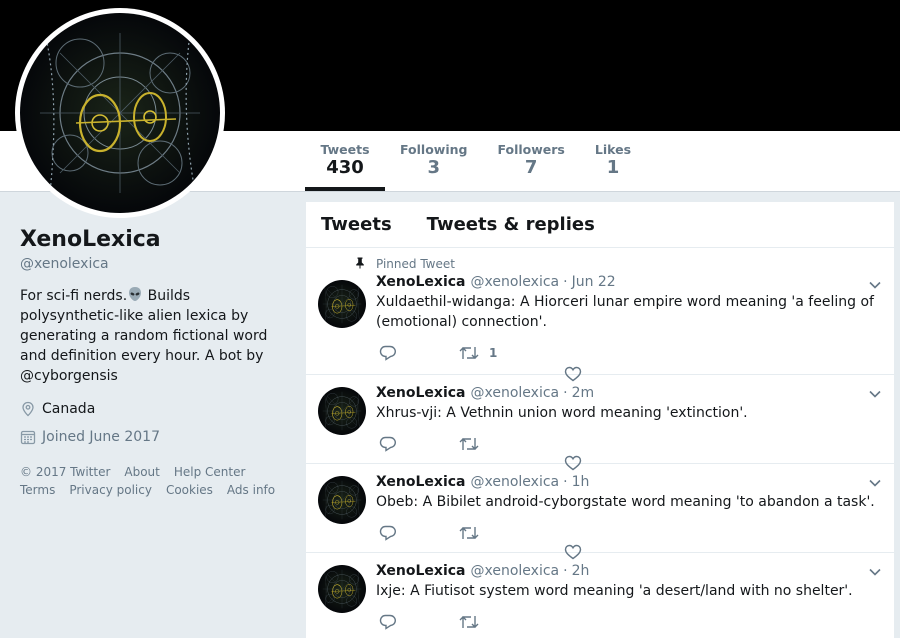  I want to click on tab-tweets: Tweets, so click(356, 224).